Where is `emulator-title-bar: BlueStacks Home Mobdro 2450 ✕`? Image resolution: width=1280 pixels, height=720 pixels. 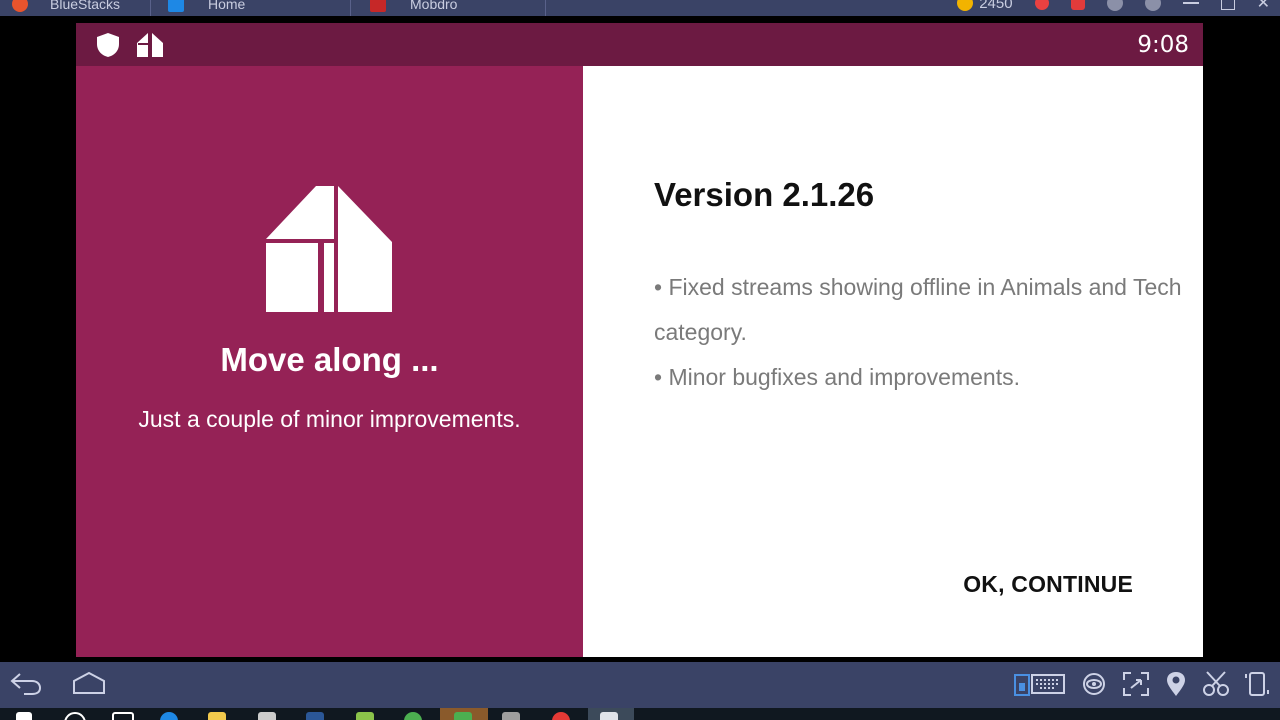 emulator-title-bar: BlueStacks Home Mobdro 2450 ✕ is located at coordinates (640, 8).